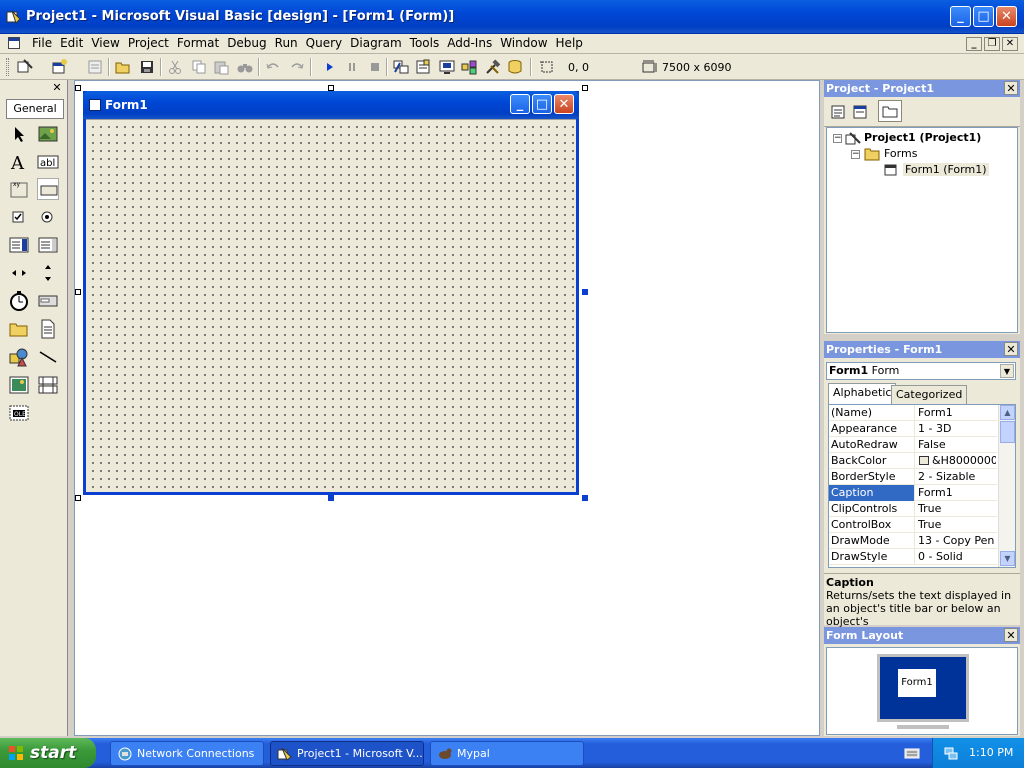  What do you see at coordinates (913, 429) in the screenshot?
I see `property-row: Appearance 1 - 3D` at bounding box center [913, 429].